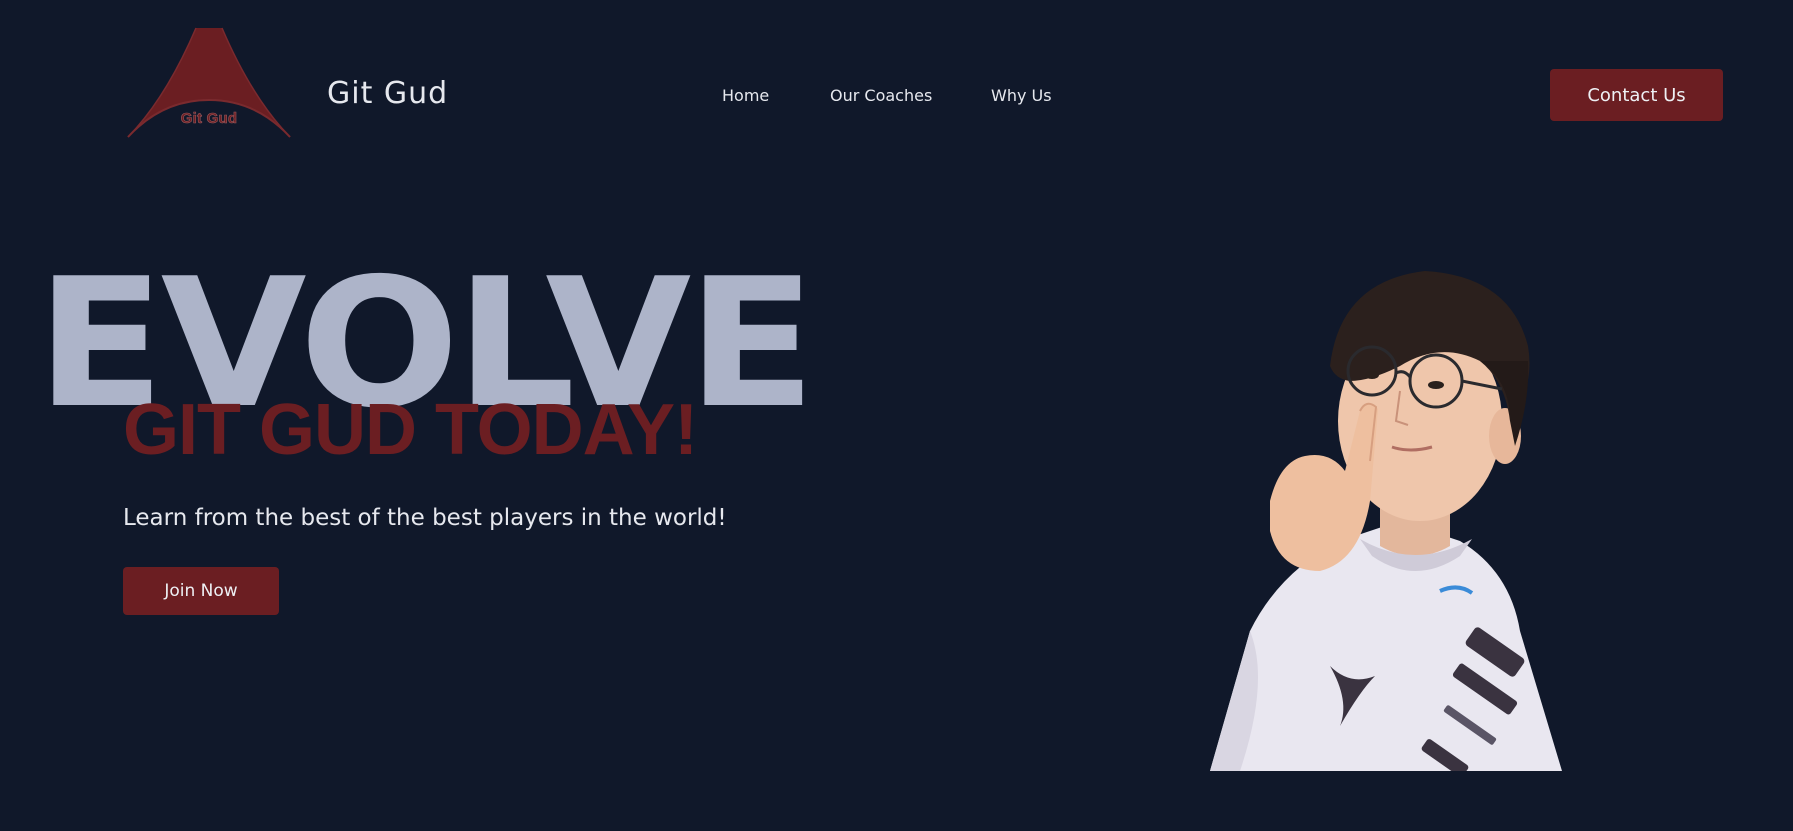 Image resolution: width=1793 pixels, height=831 pixels. What do you see at coordinates (209, 83) in the screenshot?
I see `site-logo: Git Gud` at bounding box center [209, 83].